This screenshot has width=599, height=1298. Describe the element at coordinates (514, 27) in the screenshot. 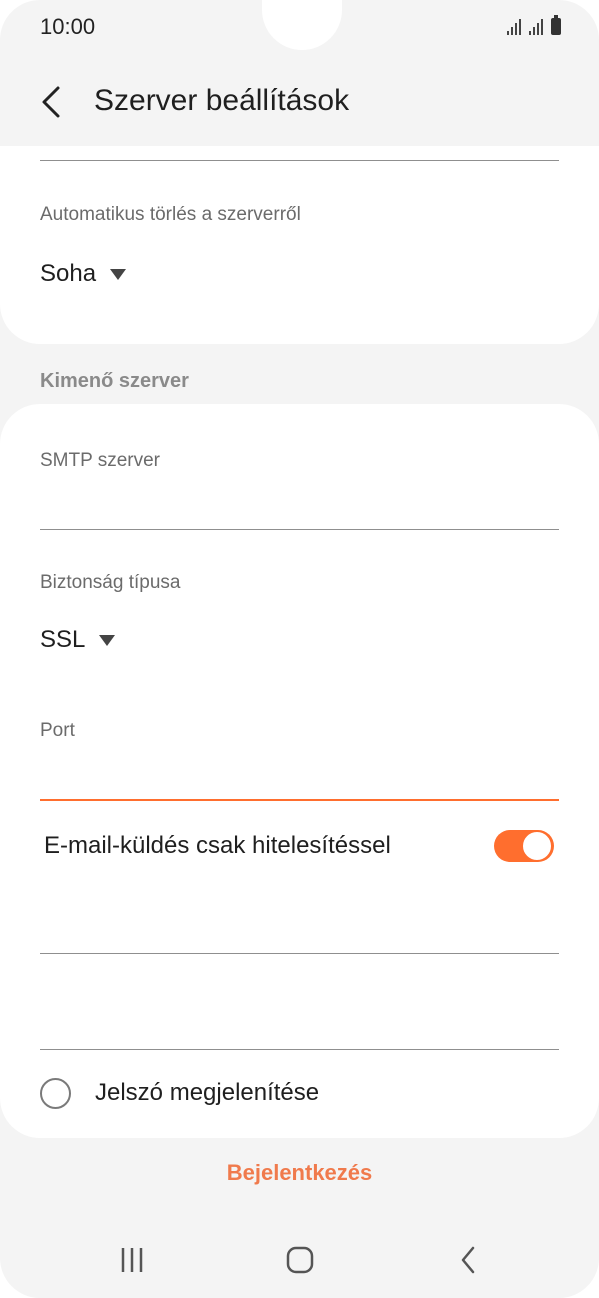

I see `signal-icon` at that location.